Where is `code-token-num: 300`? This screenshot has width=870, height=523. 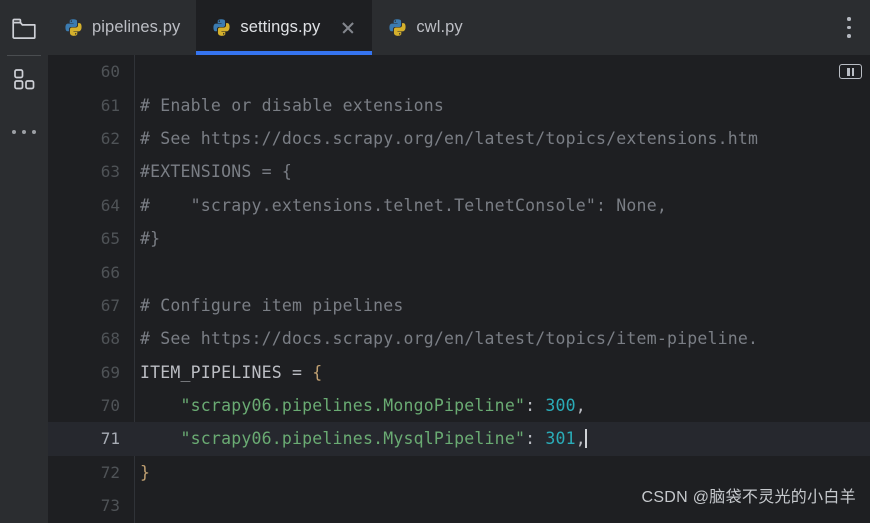
code-token-num: 300 is located at coordinates (560, 406).